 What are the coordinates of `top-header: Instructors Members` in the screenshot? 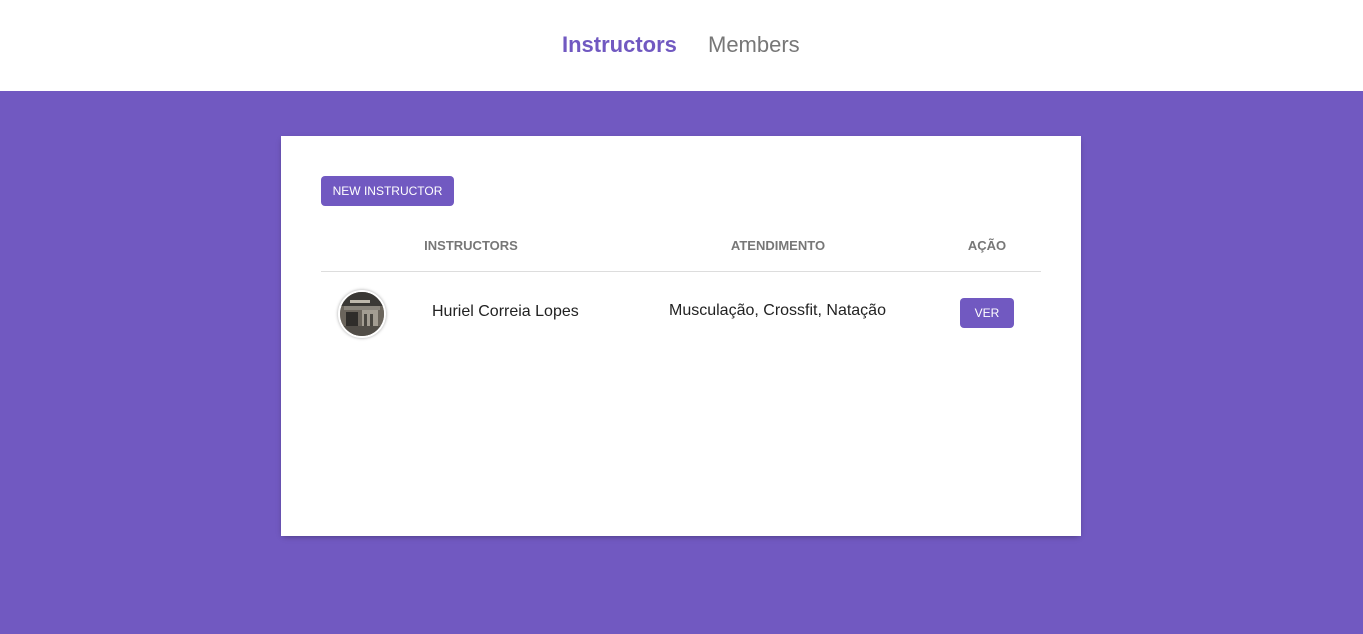 It's located at (681, 45).